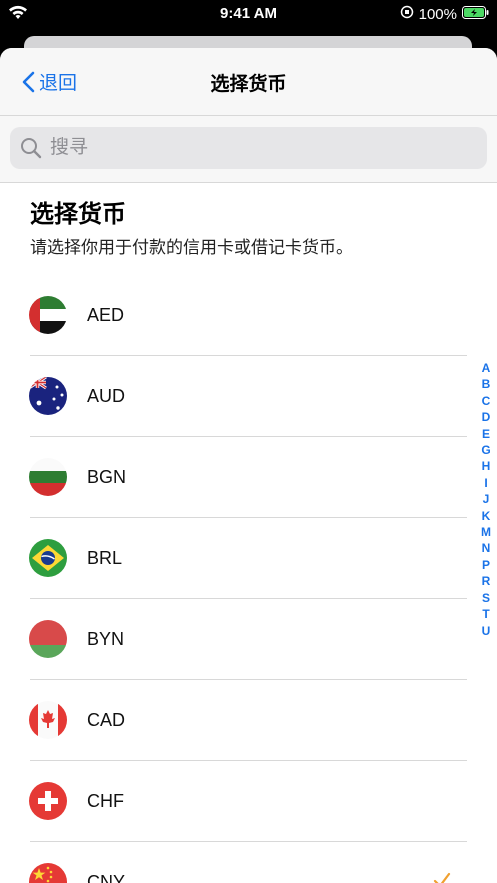 This screenshot has width=497, height=883. Describe the element at coordinates (260, 148) in the screenshot. I see `search-input` at that location.